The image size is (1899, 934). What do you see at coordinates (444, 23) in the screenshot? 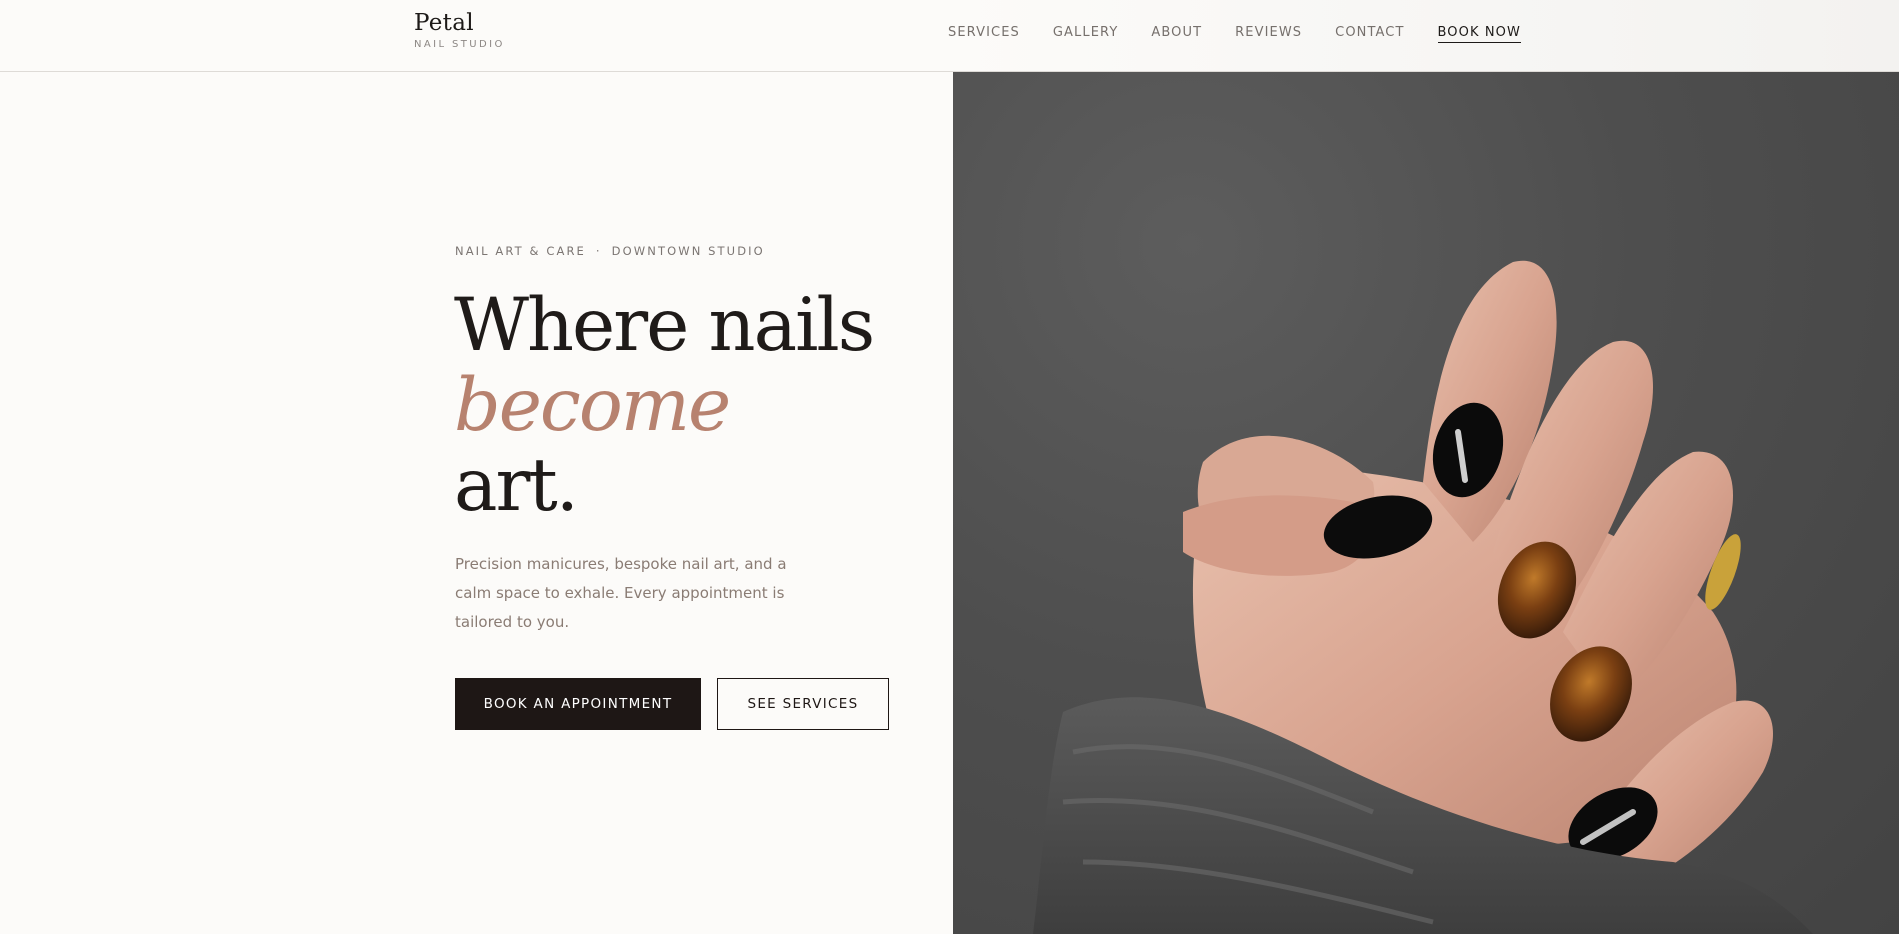
I see `brand-name: Petal` at bounding box center [444, 23].